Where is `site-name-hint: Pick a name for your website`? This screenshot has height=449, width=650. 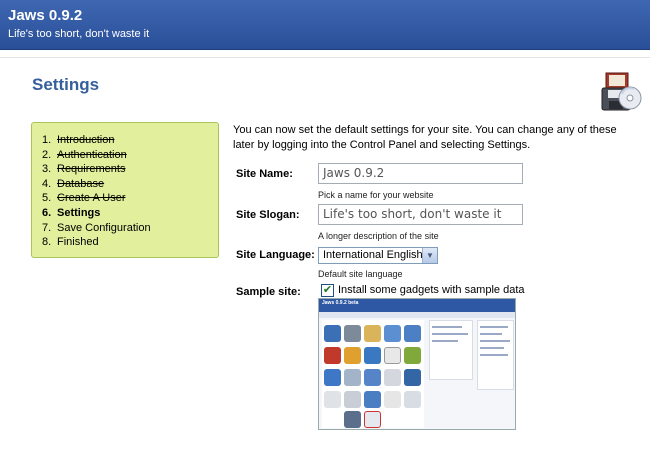
site-name-hint: Pick a name for your website is located at coordinates (376, 195).